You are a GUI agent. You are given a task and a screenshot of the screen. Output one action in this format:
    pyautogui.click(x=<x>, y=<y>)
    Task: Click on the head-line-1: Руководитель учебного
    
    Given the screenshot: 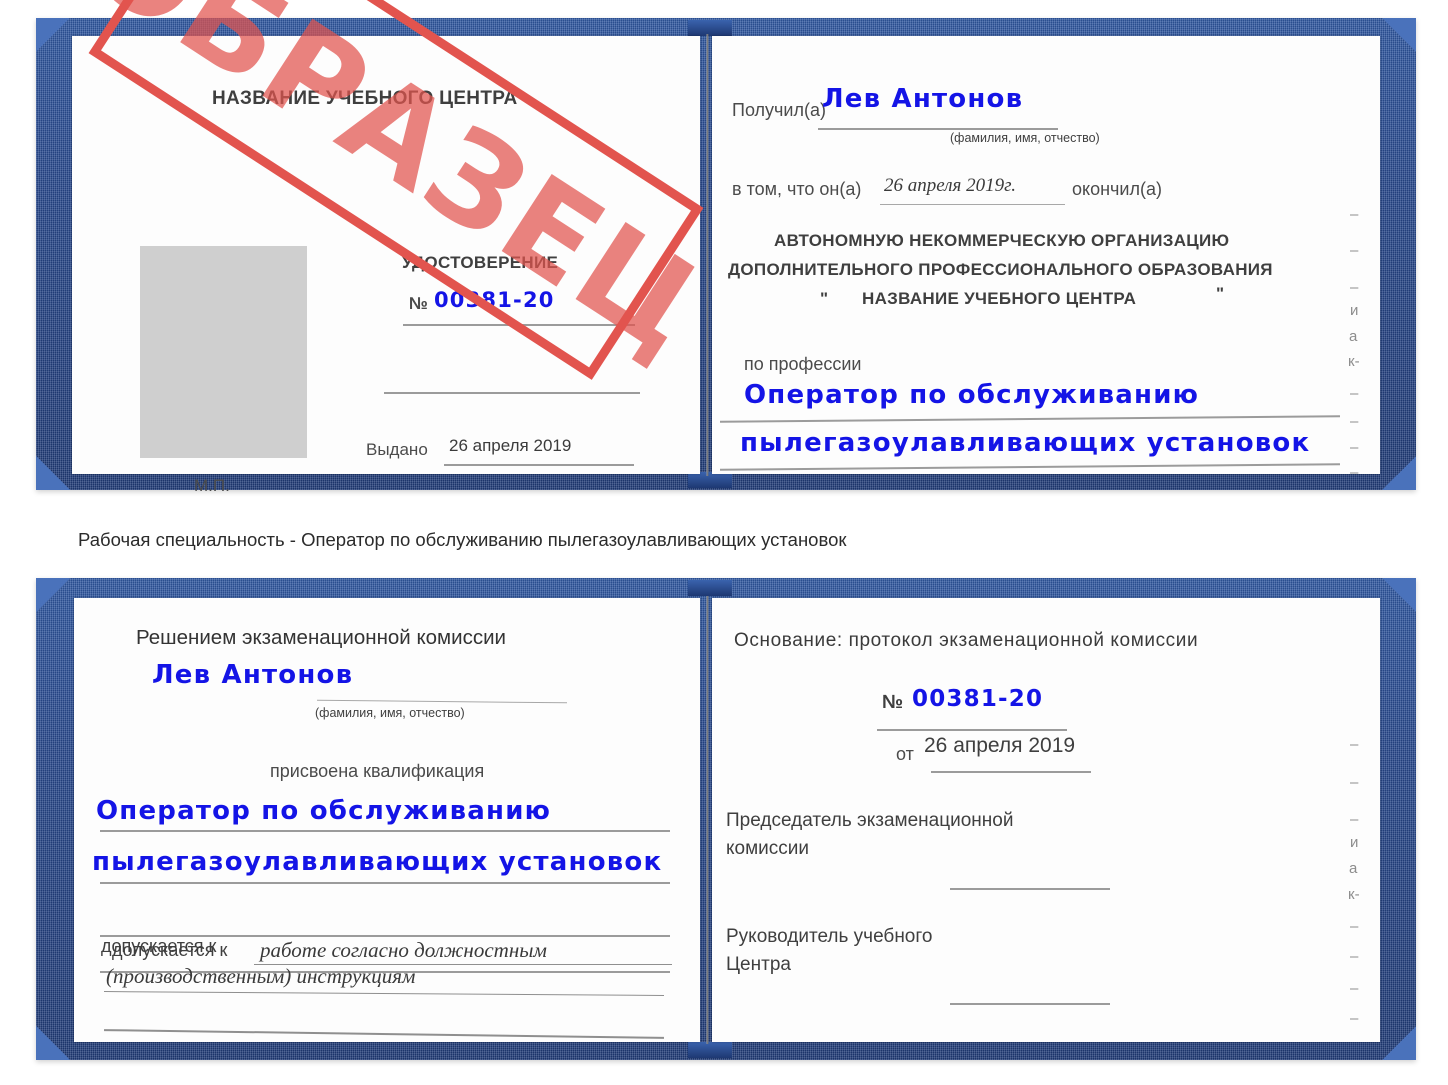 What is the action you would take?
    pyautogui.click(x=829, y=936)
    